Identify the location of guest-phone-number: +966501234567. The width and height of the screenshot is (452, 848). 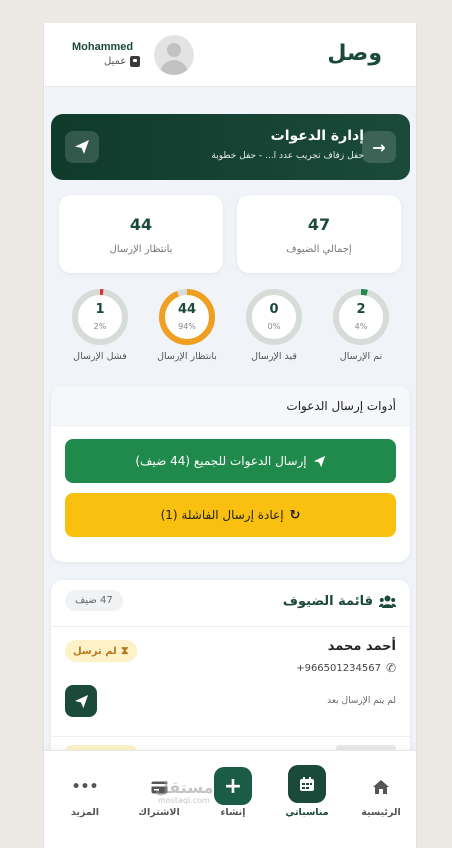
(338, 668).